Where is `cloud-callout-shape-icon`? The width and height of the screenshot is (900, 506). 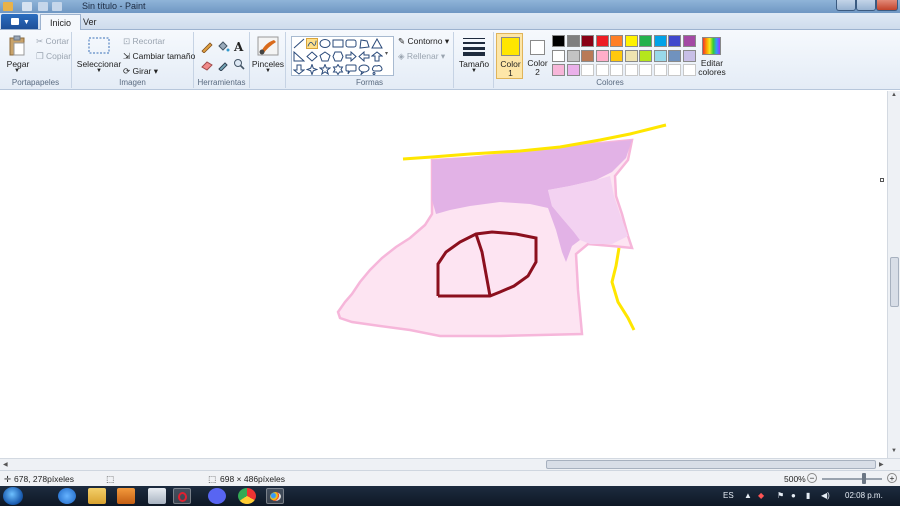
cloud-callout-shape-icon is located at coordinates (377, 69).